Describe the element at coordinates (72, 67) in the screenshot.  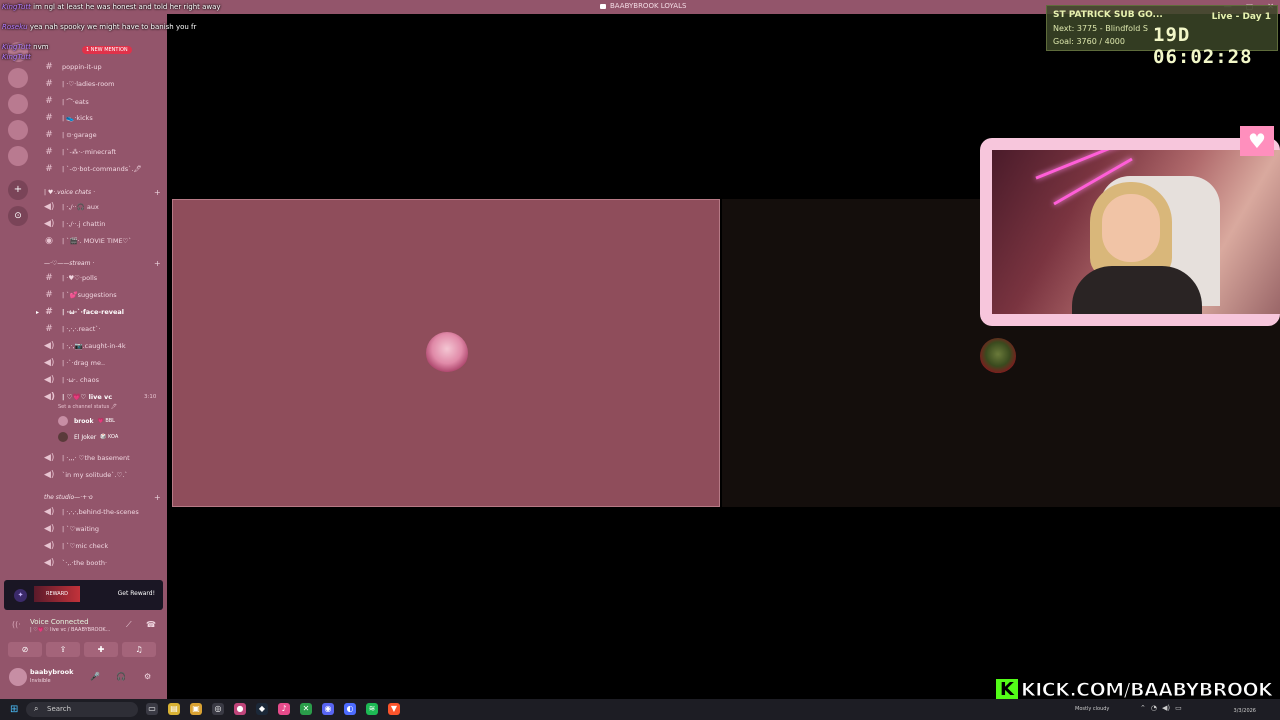
I see `channel-item: # poppin-it-up` at that location.